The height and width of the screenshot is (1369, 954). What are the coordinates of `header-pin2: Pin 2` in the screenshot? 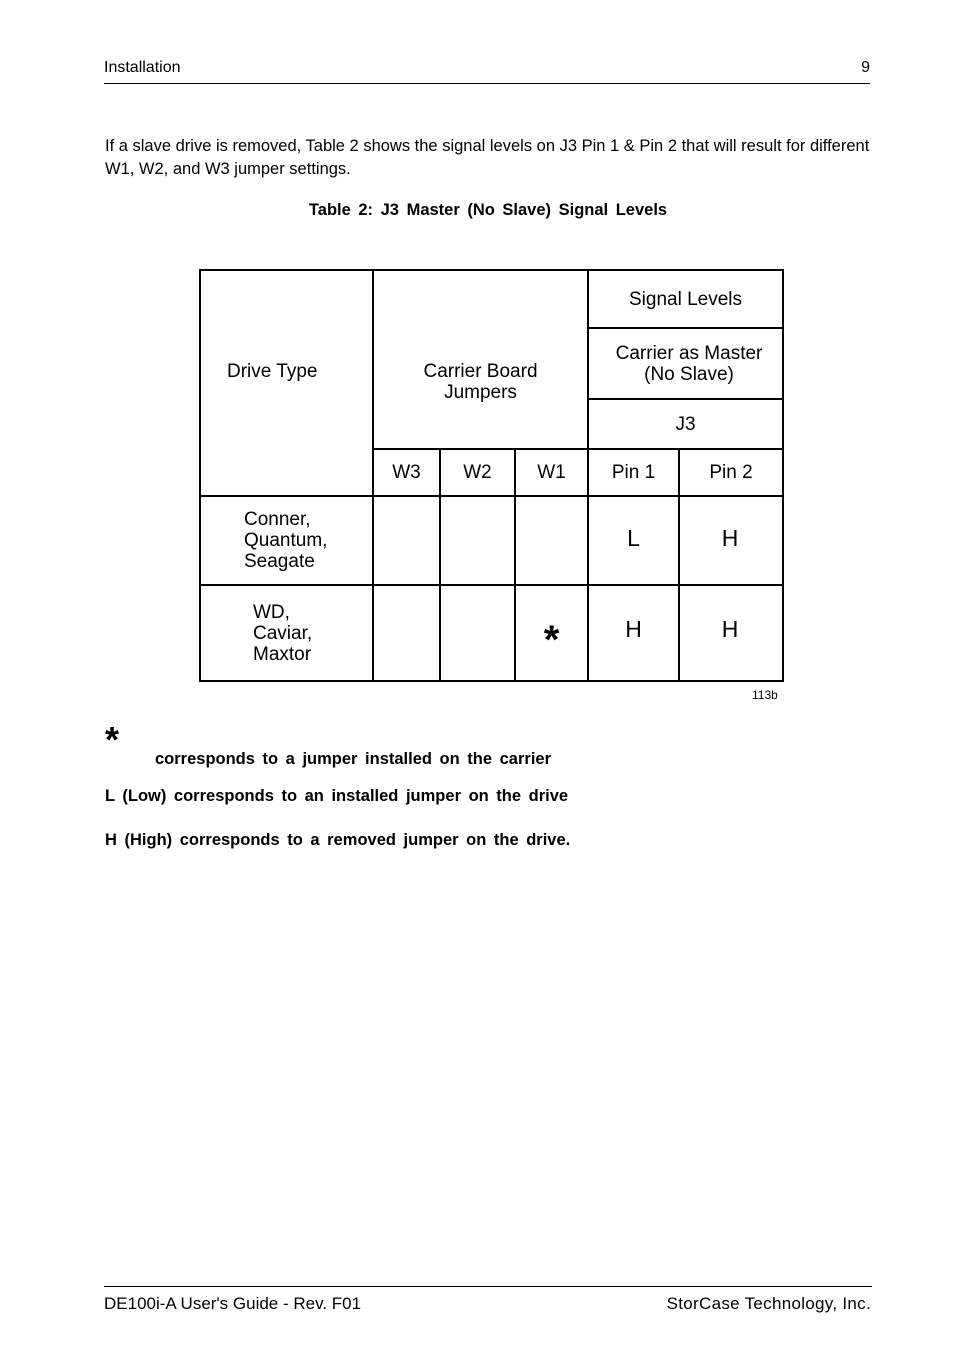 It's located at (731, 472).